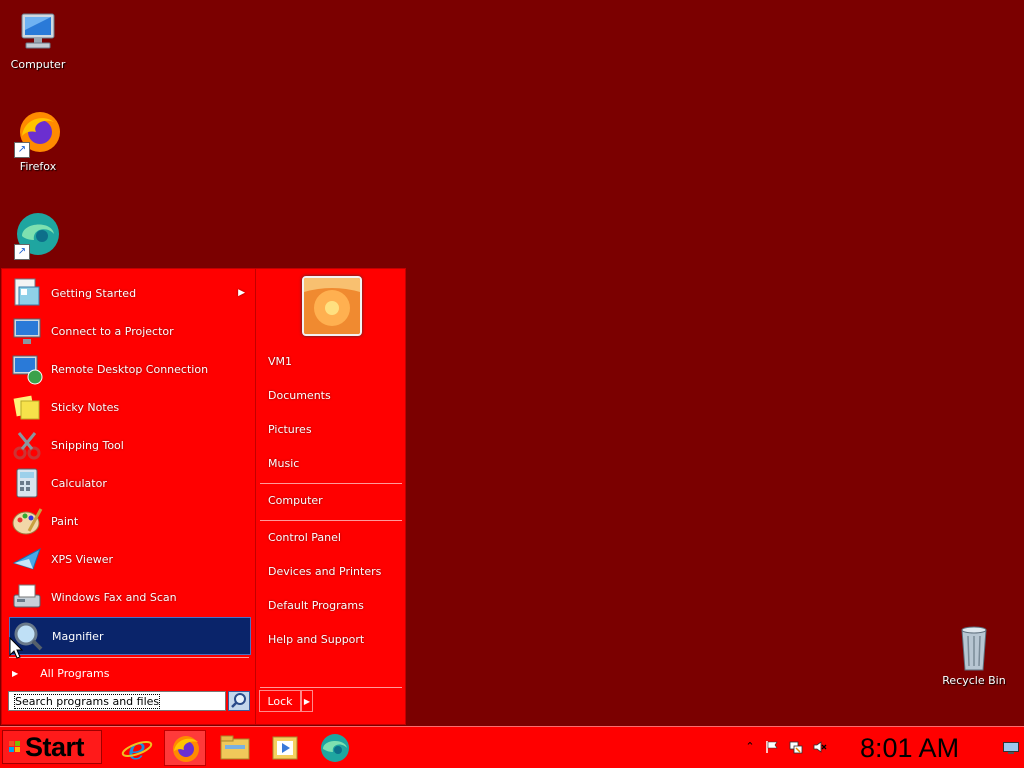  Describe the element at coordinates (1011, 748) in the screenshot. I see `show-desktop-icon` at that location.